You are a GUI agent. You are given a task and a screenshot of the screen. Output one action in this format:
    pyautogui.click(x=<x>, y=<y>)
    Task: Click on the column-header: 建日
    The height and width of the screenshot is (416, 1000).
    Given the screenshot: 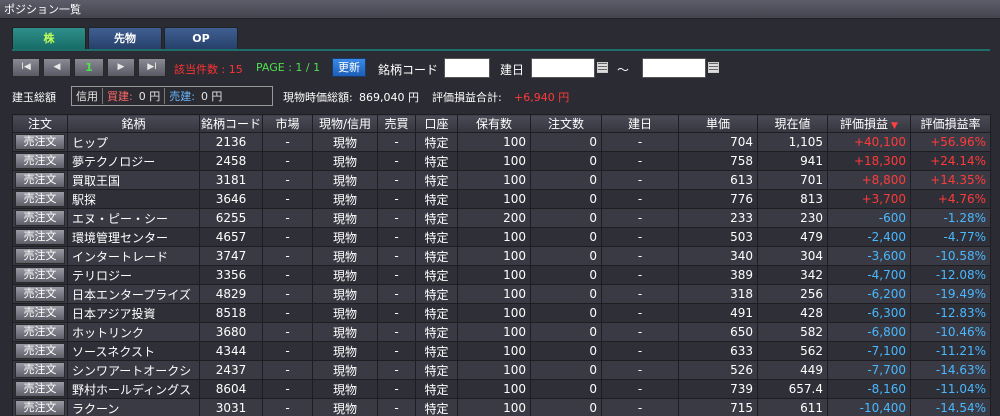 What is the action you would take?
    pyautogui.click(x=640, y=123)
    